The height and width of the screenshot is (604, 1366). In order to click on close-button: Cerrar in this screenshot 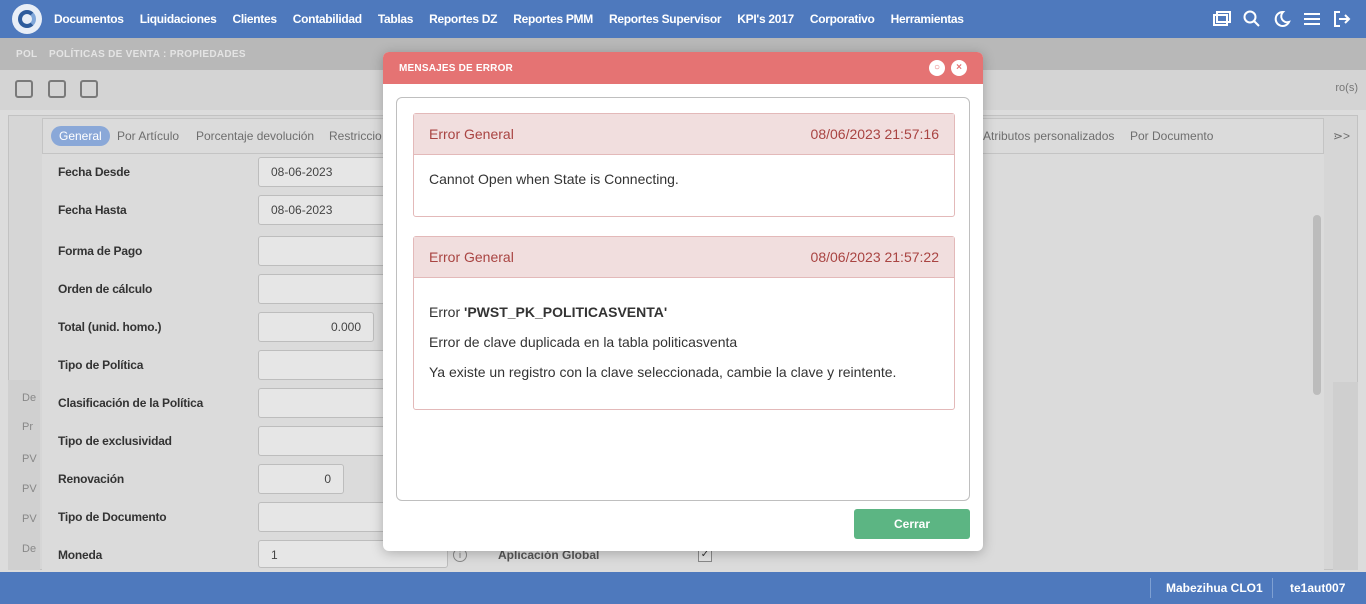, I will do `click(912, 524)`.